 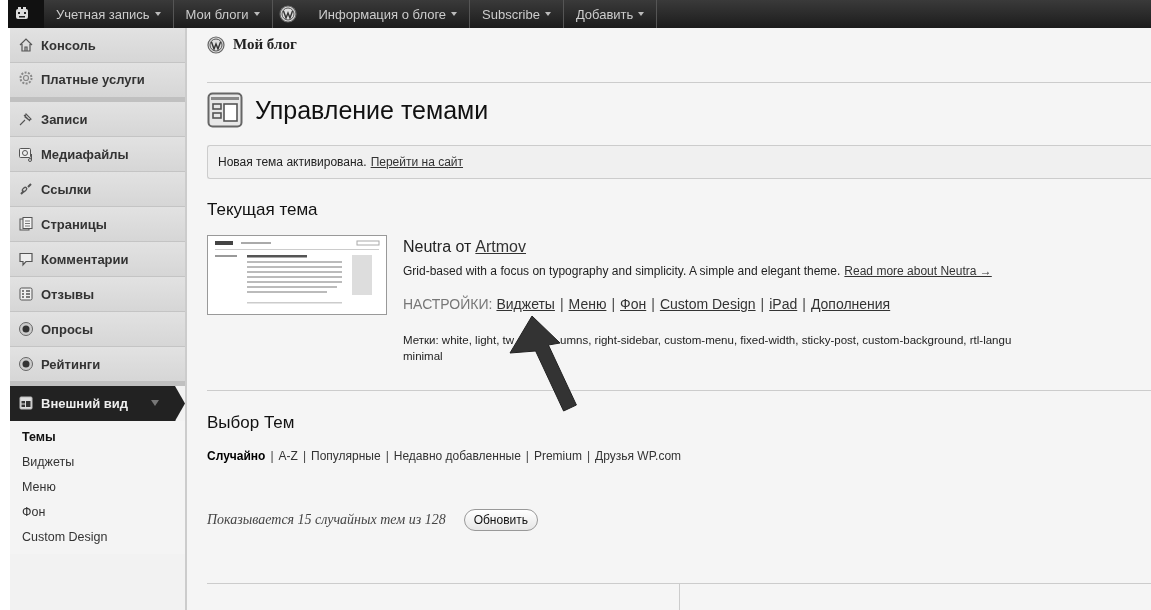 What do you see at coordinates (850, 304) in the screenshot?
I see `settings-link: Дополнения` at bounding box center [850, 304].